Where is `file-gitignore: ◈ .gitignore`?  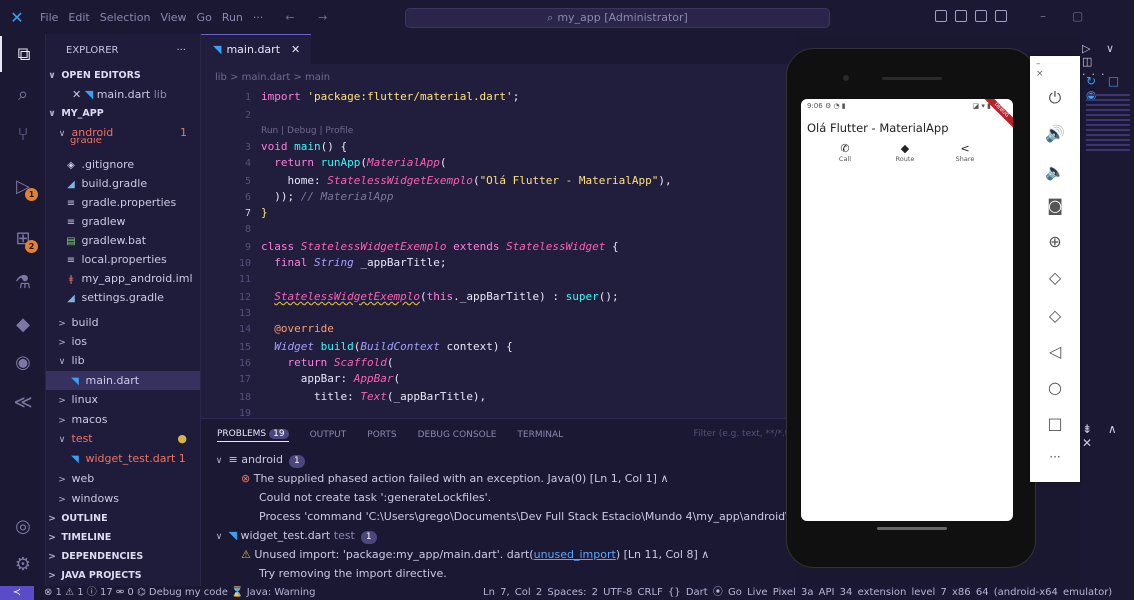
file-gitignore: ◈ .gitignore is located at coordinates (123, 164).